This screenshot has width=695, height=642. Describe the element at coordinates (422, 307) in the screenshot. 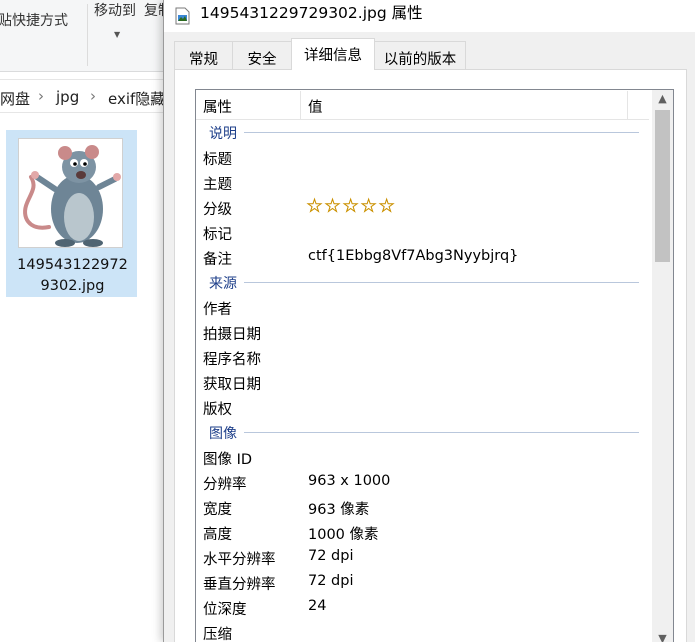

I see `property-row: 作者` at that location.